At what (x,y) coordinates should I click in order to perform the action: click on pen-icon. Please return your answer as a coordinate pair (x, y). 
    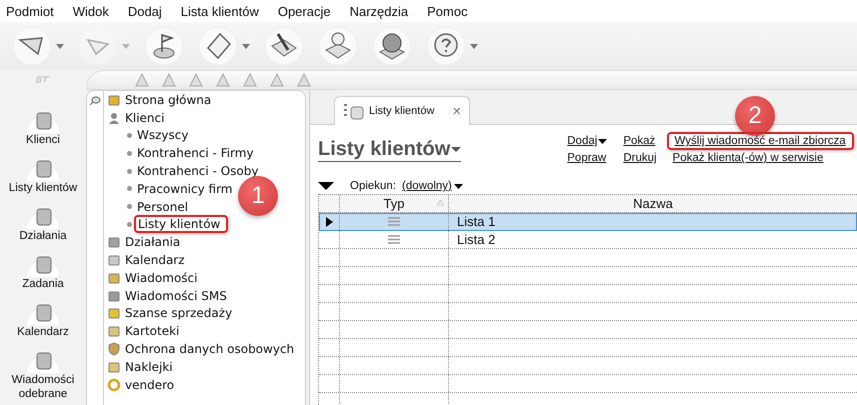
    Looking at the image, I should click on (284, 46).